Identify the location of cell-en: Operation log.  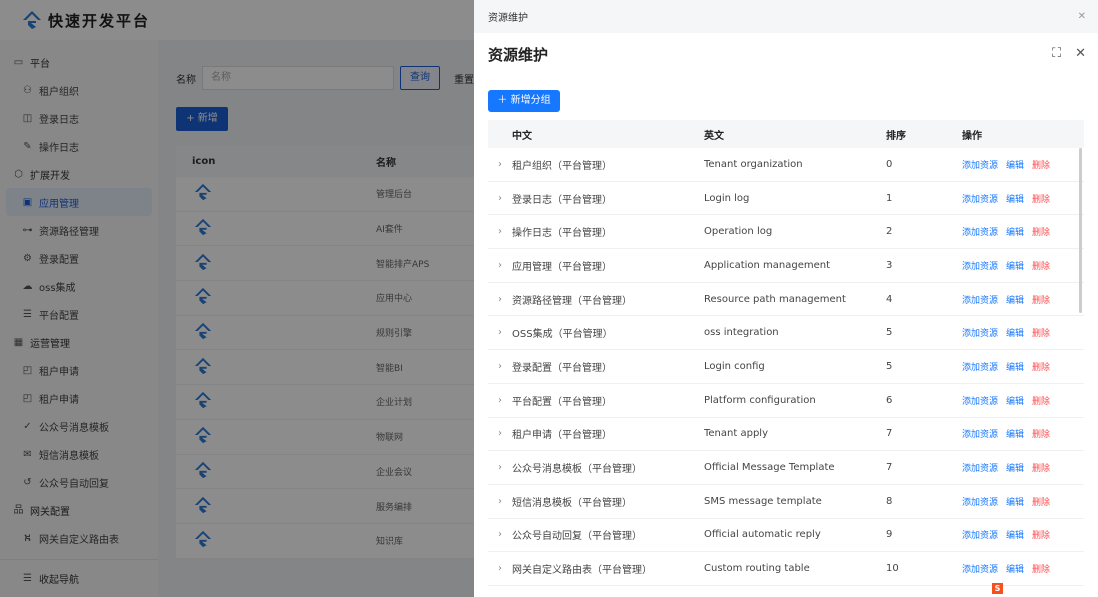
(738, 232).